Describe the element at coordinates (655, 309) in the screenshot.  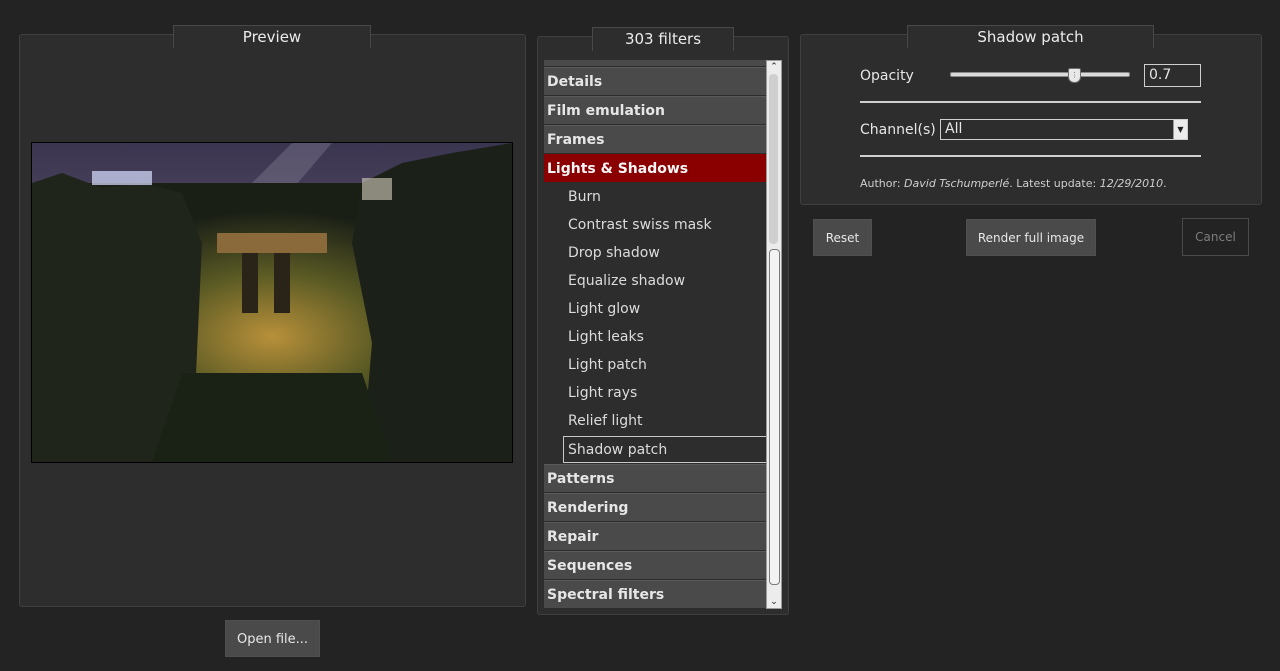
I see `filter-item: Light glow` at that location.